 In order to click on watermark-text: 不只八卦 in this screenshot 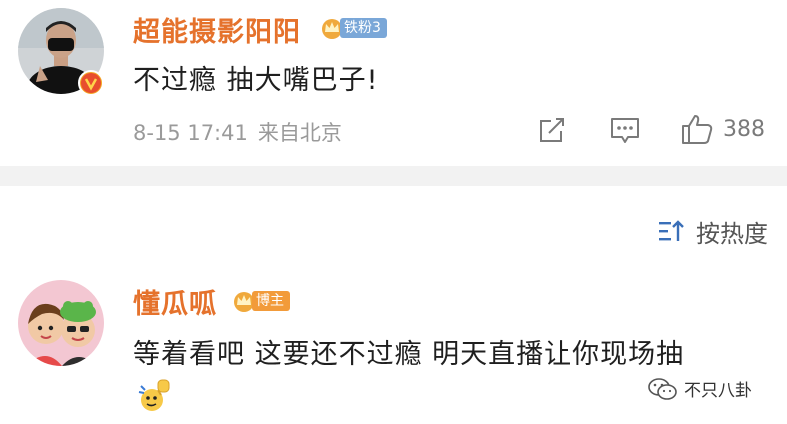, I will do `click(718, 391)`.